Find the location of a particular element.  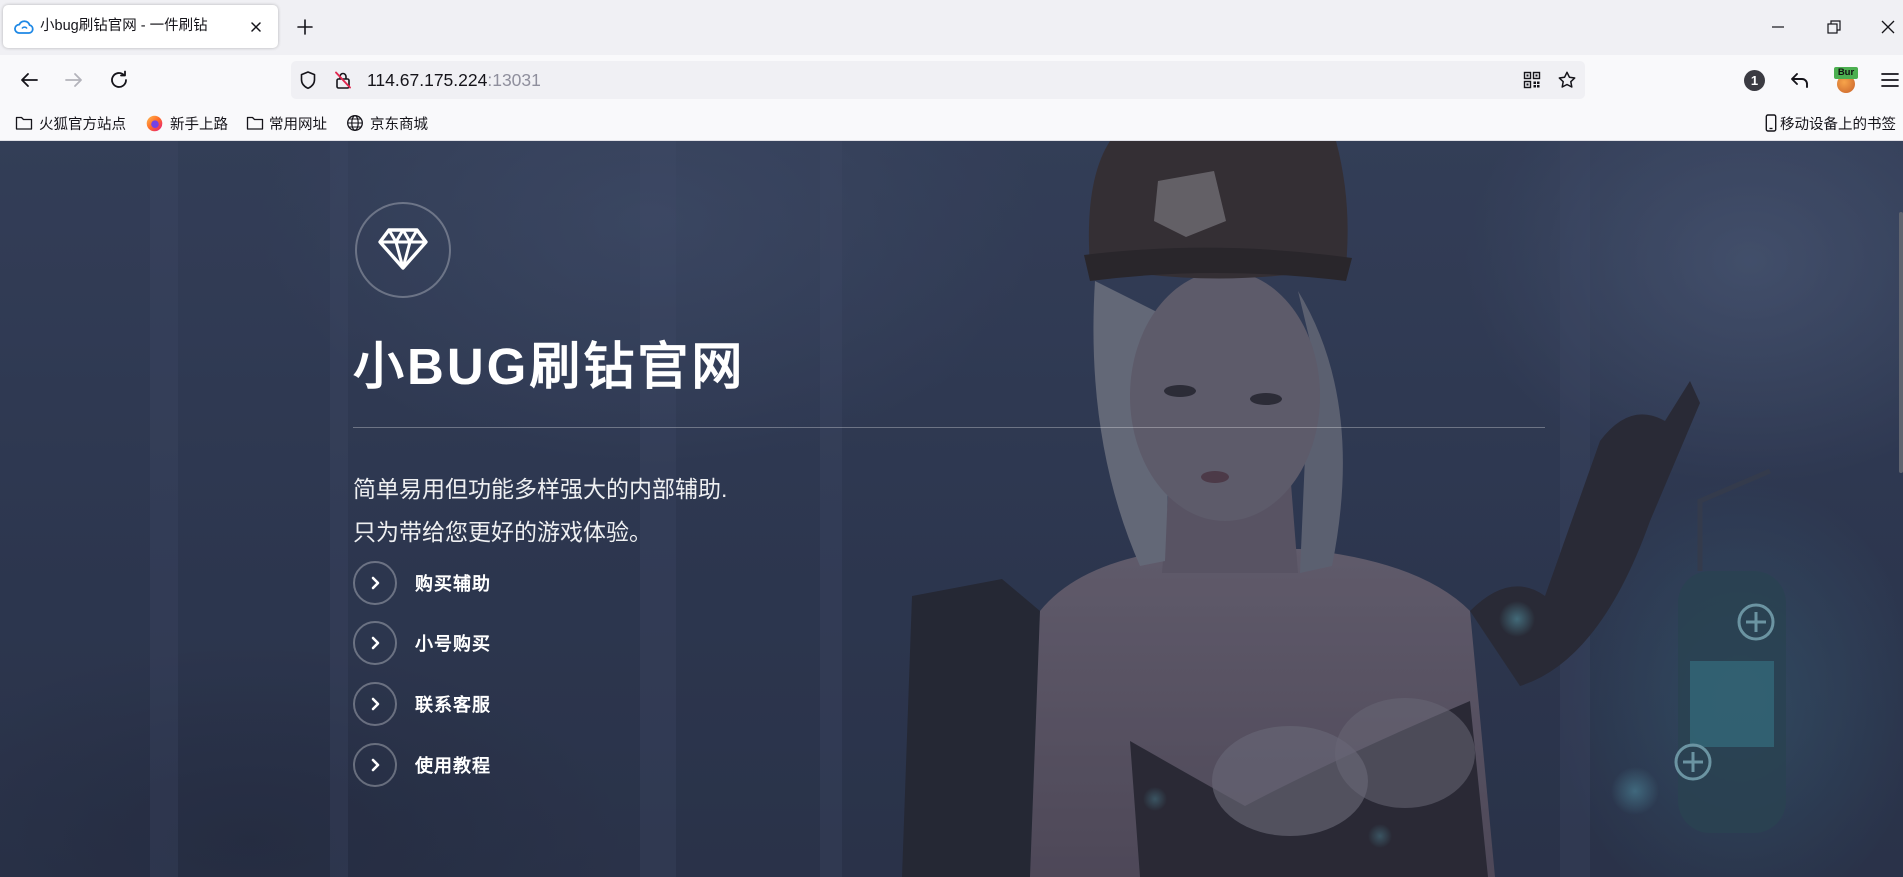

bookmark-folder-common-sites: 常用网址 is located at coordinates (286, 123).